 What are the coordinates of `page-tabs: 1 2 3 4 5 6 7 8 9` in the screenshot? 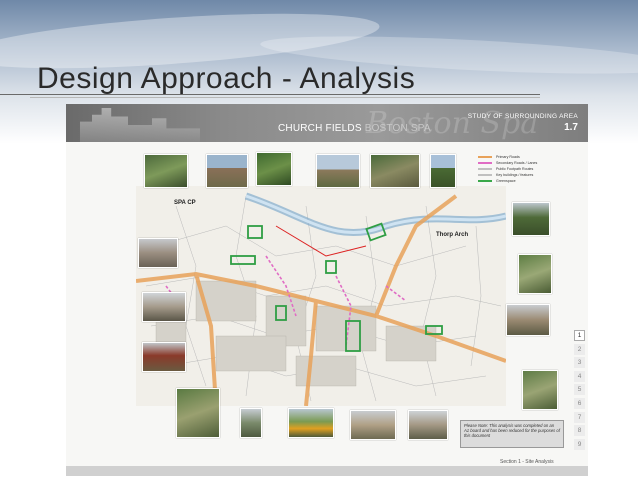 It's located at (580, 391).